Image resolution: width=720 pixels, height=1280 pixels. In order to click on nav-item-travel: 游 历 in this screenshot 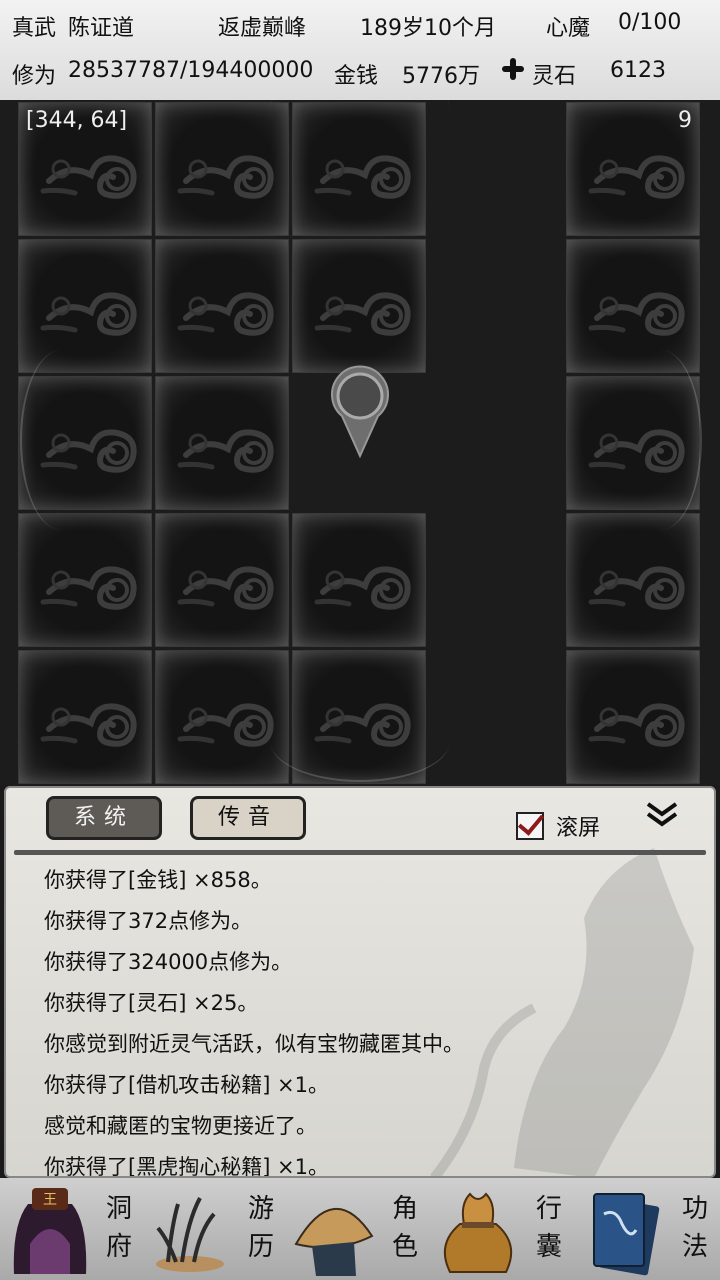, I will do `click(216, 1229)`.